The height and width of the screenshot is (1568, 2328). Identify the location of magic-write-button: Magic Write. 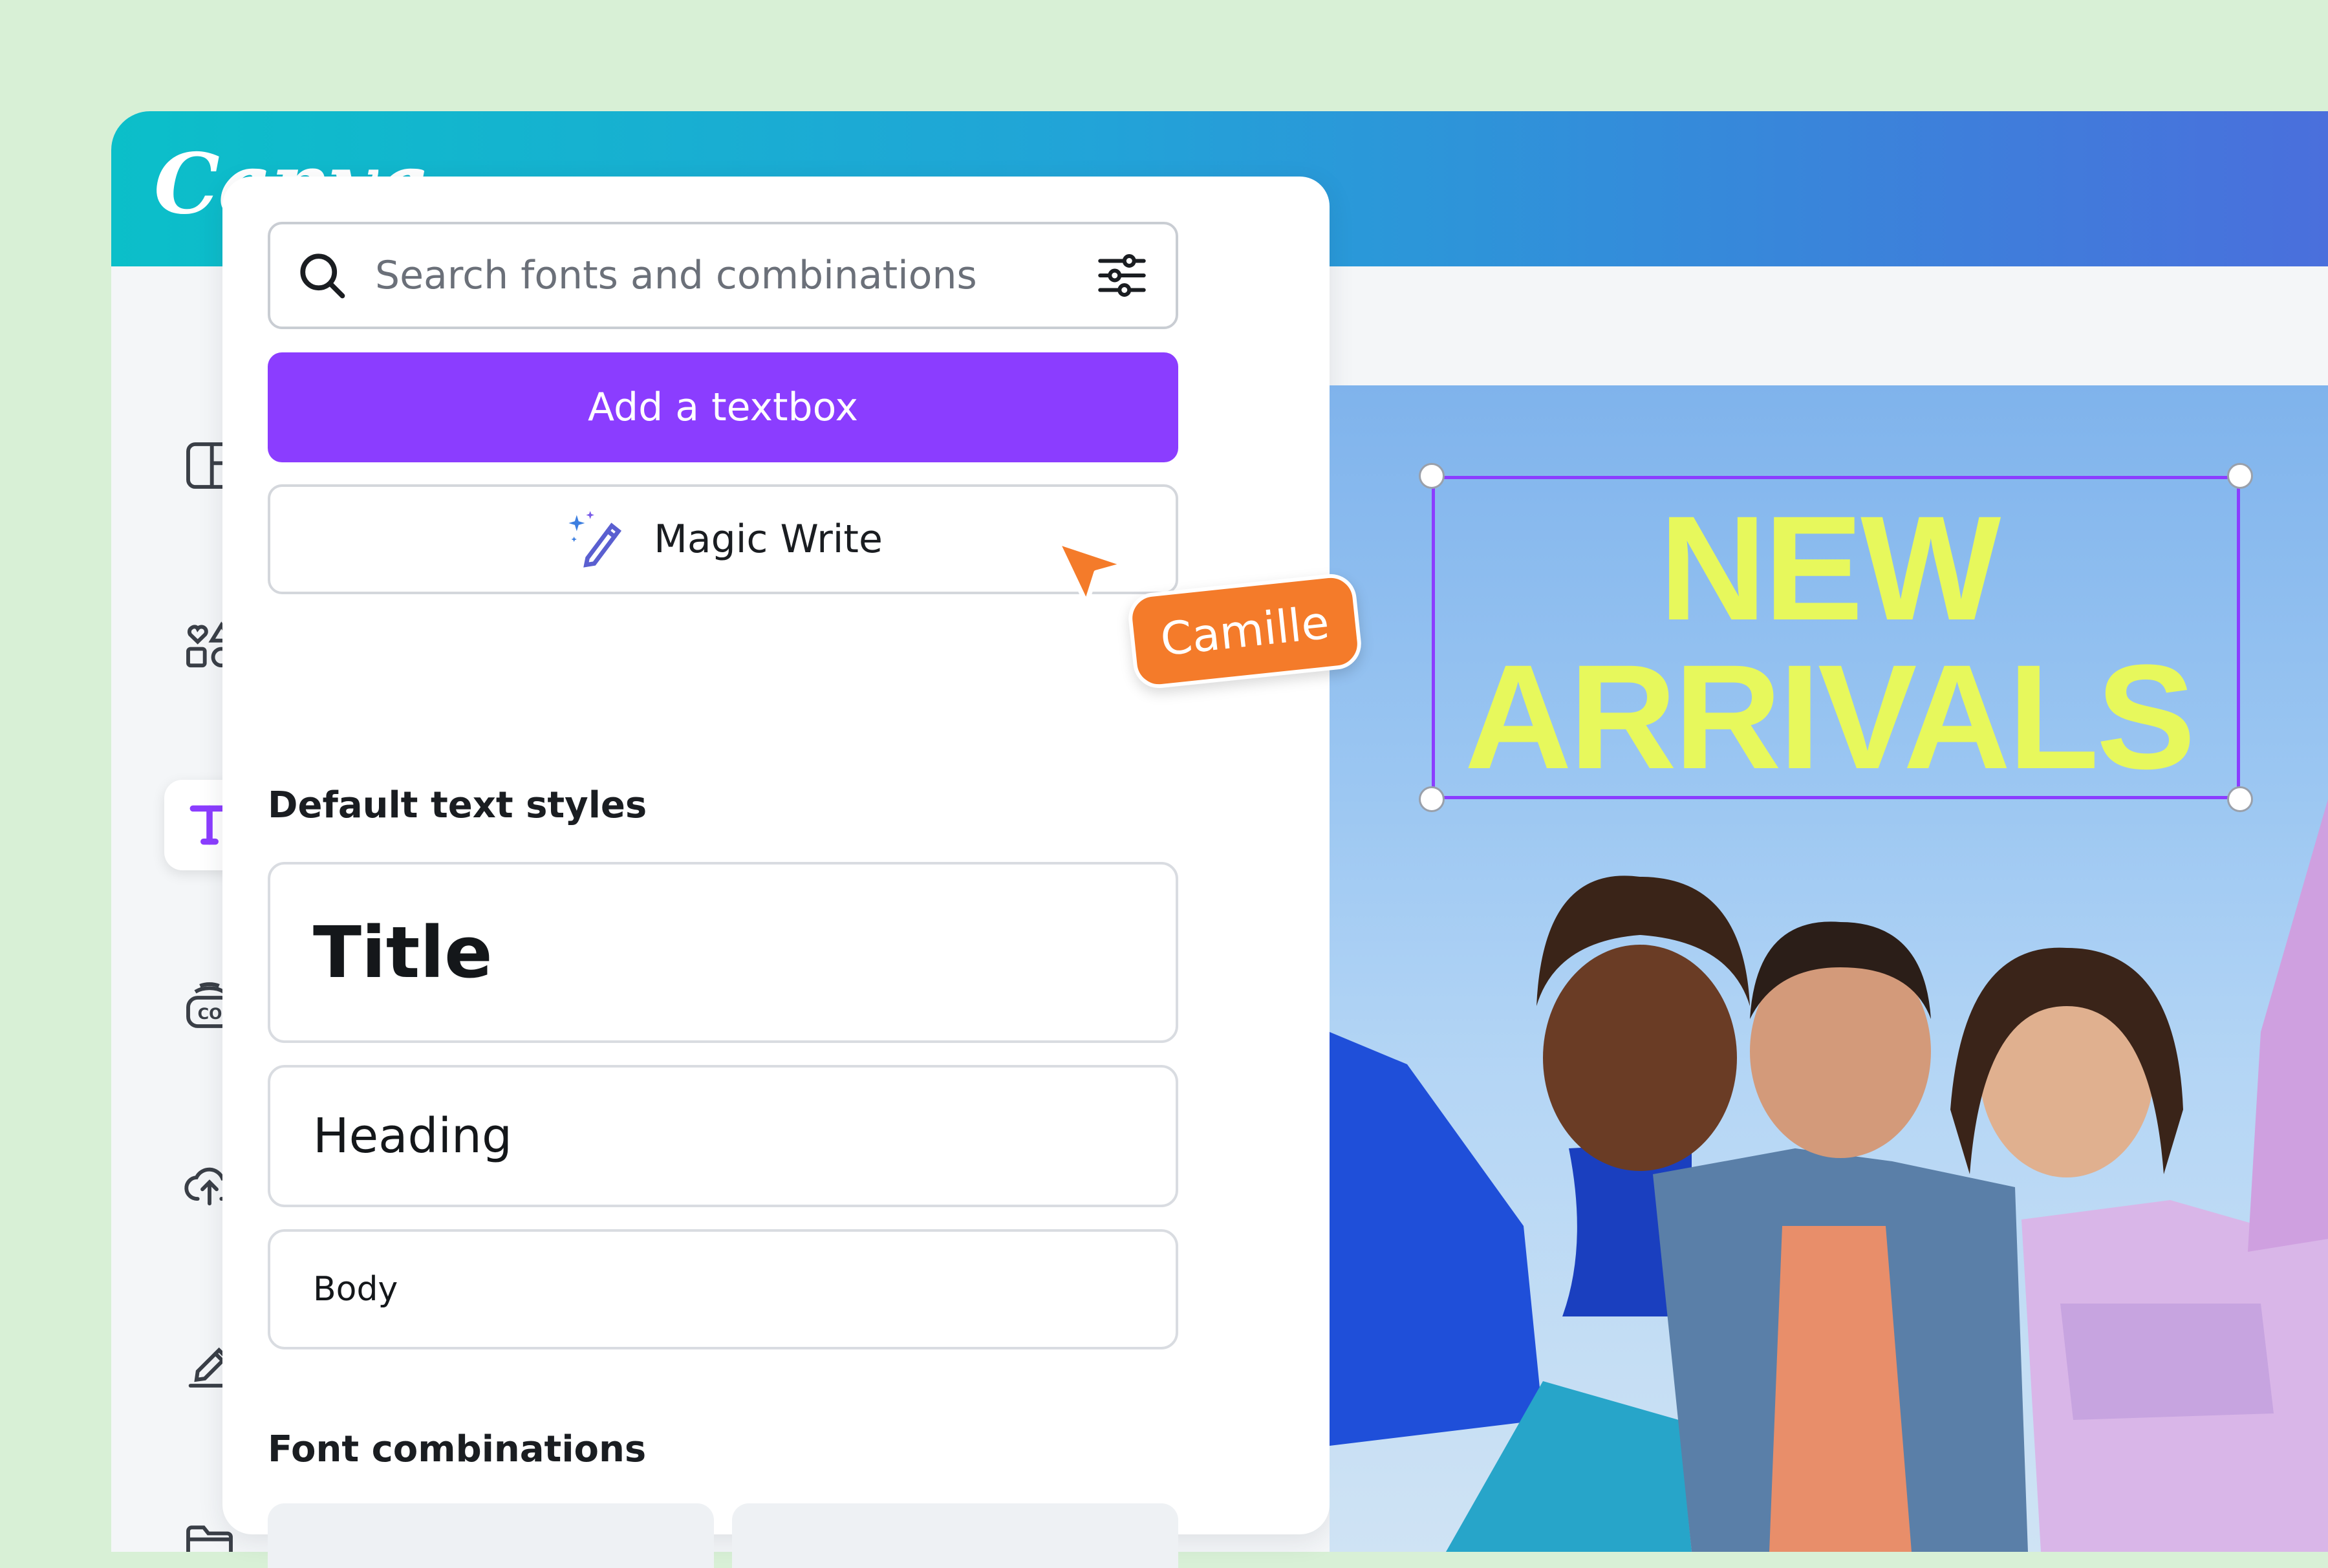
(723, 539).